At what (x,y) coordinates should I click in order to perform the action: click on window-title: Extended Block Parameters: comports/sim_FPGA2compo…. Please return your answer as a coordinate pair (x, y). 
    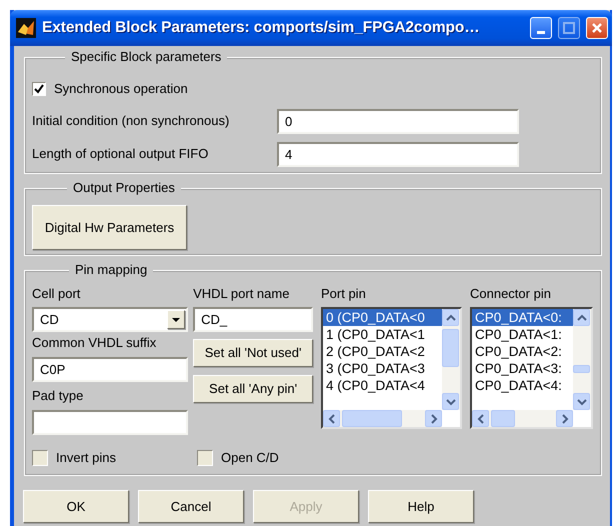
    Looking at the image, I should click on (261, 28).